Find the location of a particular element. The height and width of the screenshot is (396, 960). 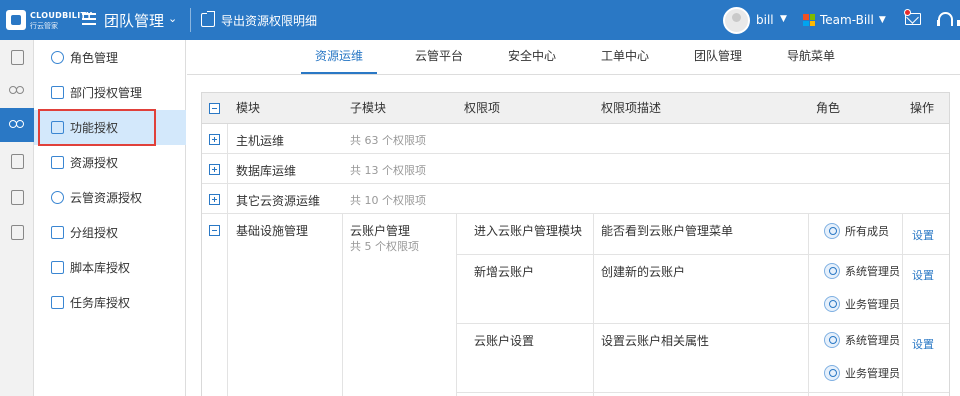

book-icon is located at coordinates (17, 232).